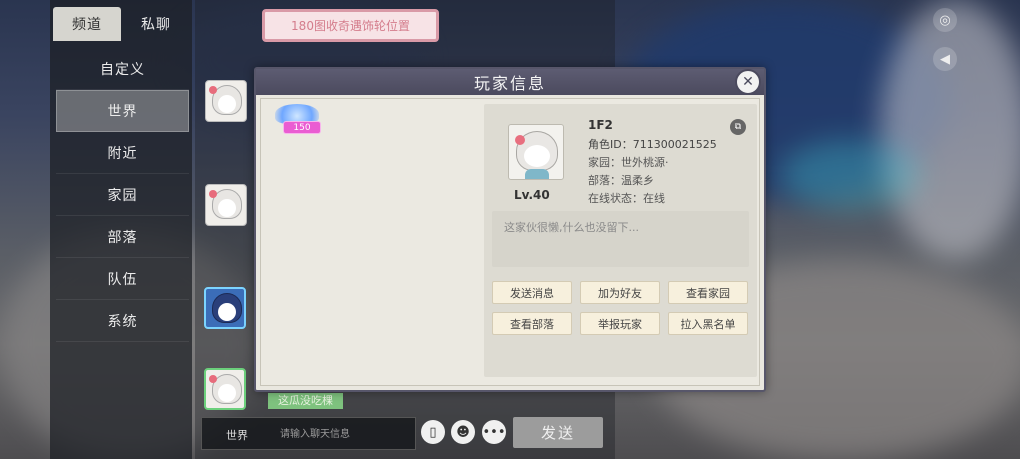 This screenshot has width=1020, height=459. Describe the element at coordinates (708, 323) in the screenshot. I see `block-player-button: 拉入黑名单` at that location.